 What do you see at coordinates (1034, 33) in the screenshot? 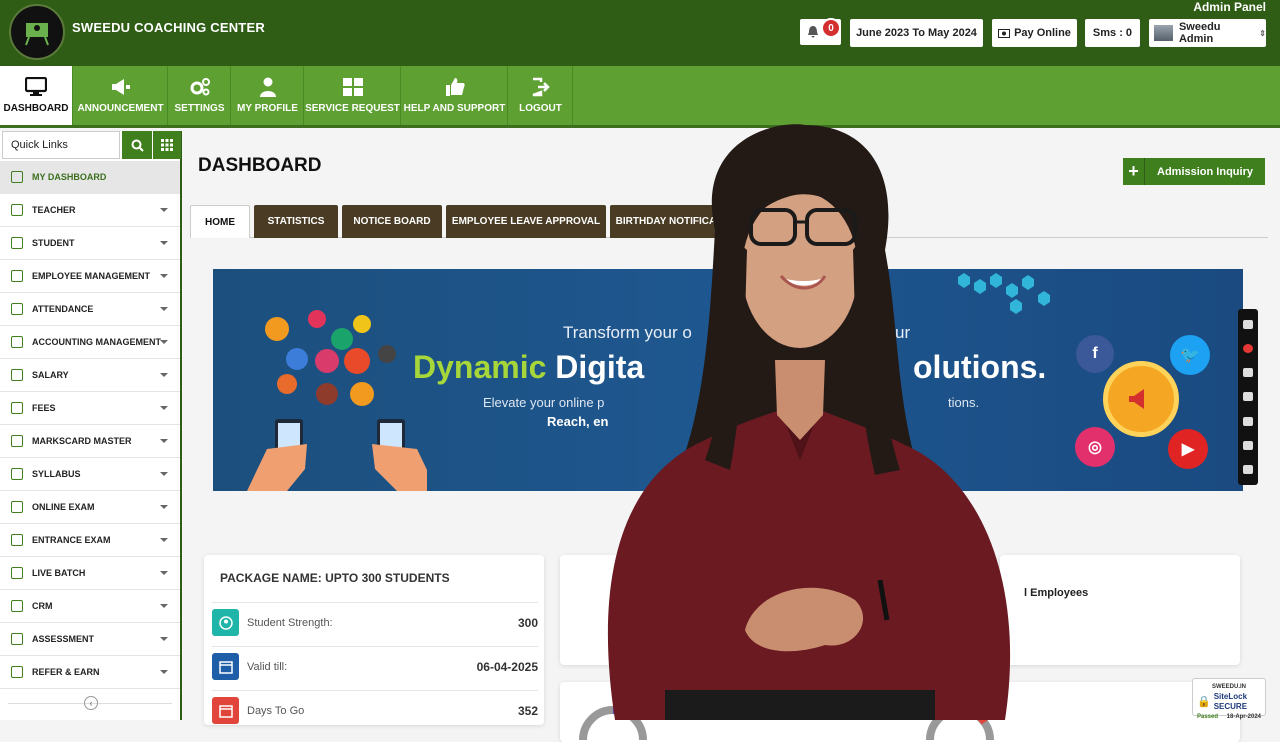
I see `pay-online-button: Pay Online` at bounding box center [1034, 33].